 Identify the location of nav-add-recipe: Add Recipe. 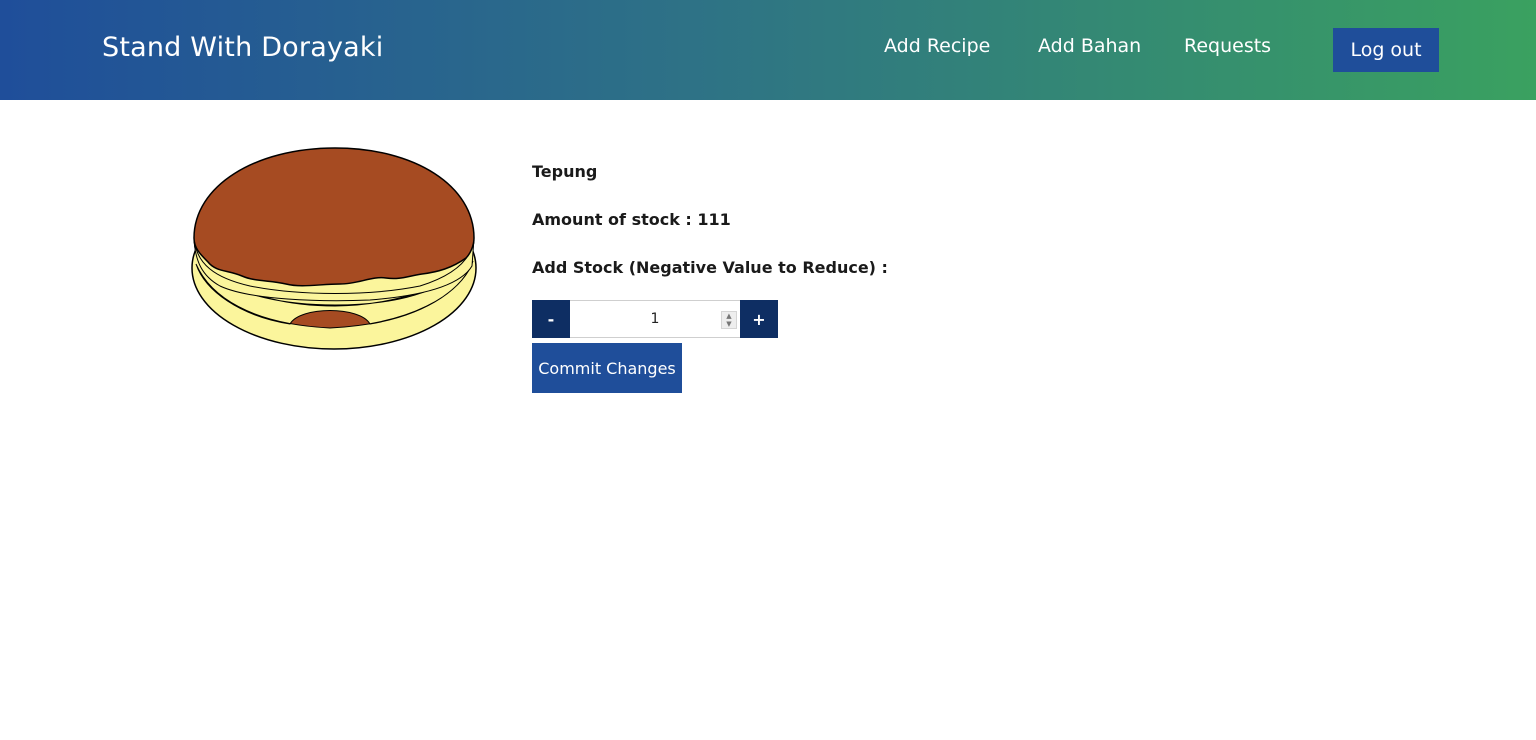
(937, 46).